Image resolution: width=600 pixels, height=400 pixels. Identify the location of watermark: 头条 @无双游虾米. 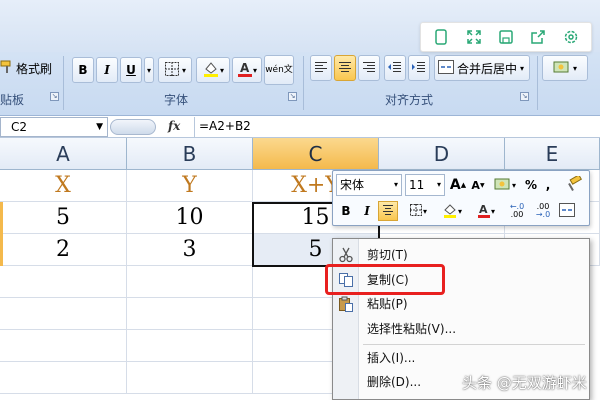
(524, 383).